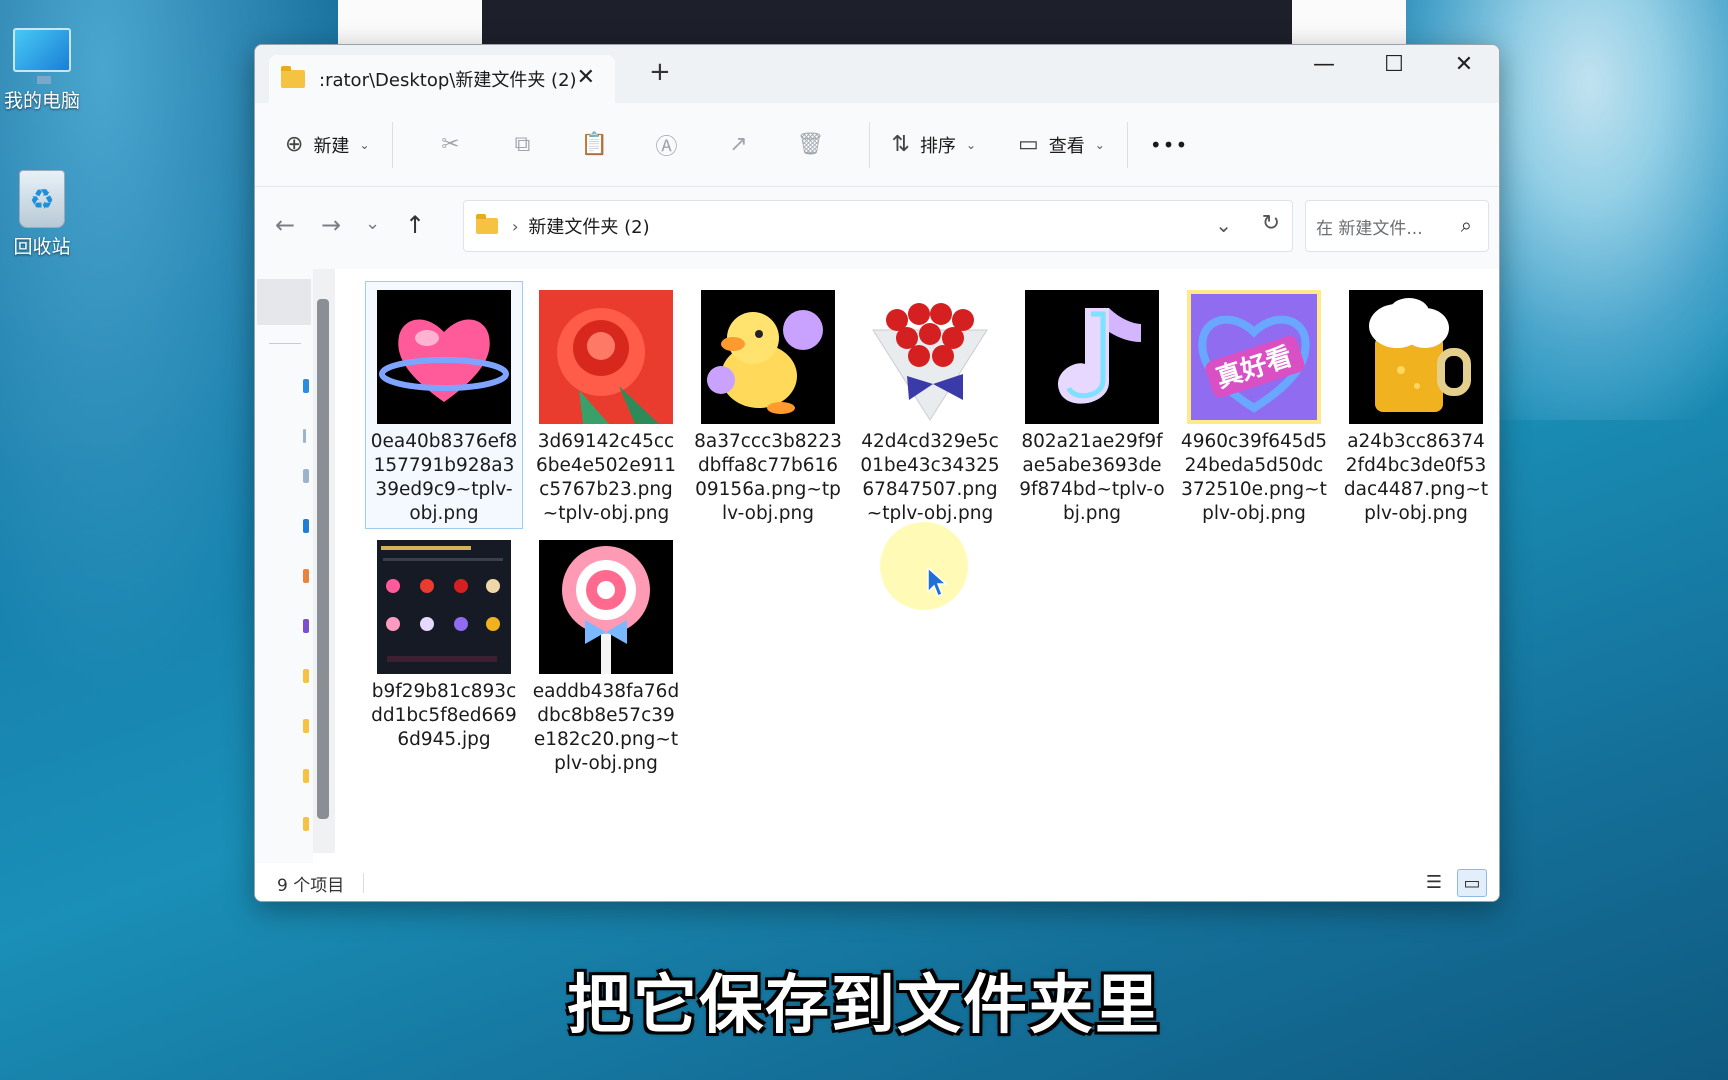  What do you see at coordinates (1223, 225) in the screenshot?
I see `address-dropdown-icon: ⌄` at bounding box center [1223, 225].